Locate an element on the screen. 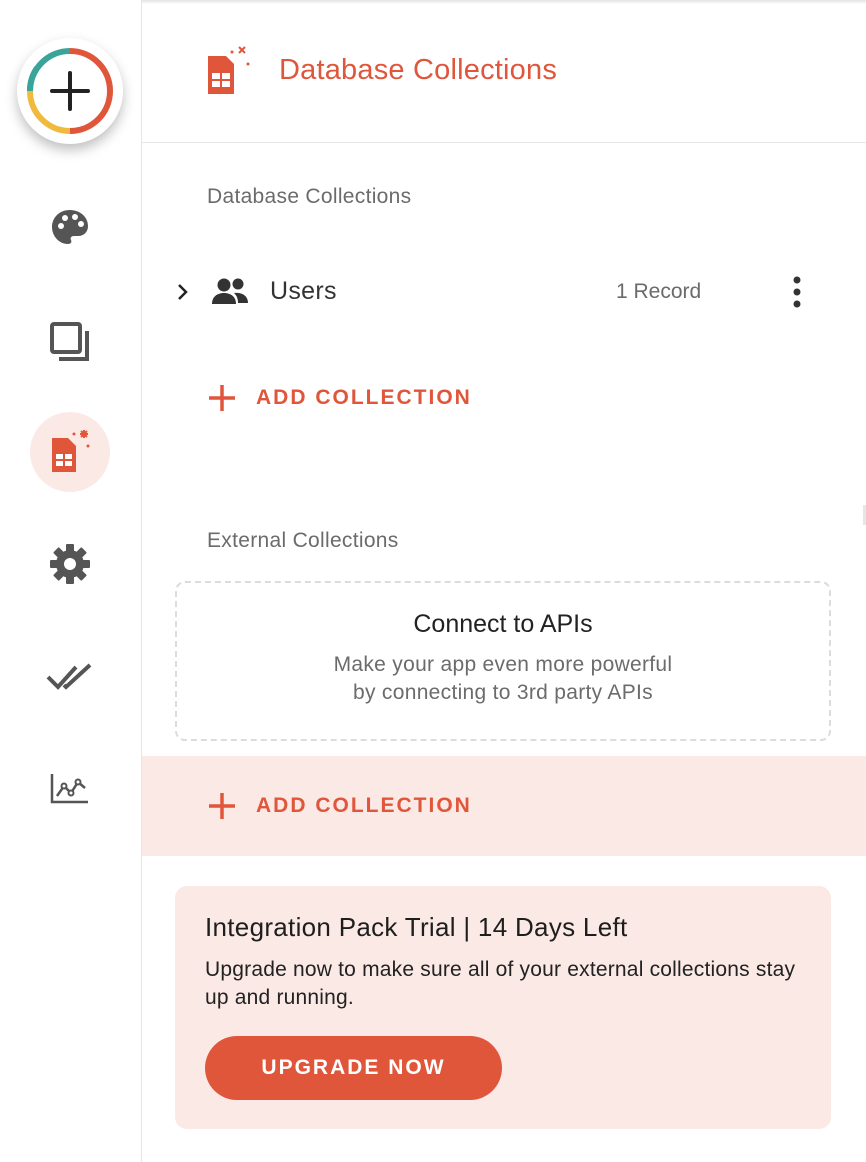 This screenshot has height=1162, width=866. gear-icon is located at coordinates (70, 564).